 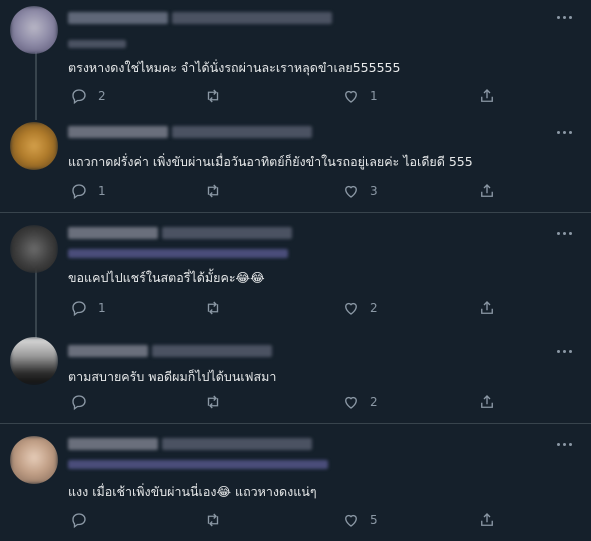 I want to click on tweet-actions: 1 3, so click(x=285, y=192).